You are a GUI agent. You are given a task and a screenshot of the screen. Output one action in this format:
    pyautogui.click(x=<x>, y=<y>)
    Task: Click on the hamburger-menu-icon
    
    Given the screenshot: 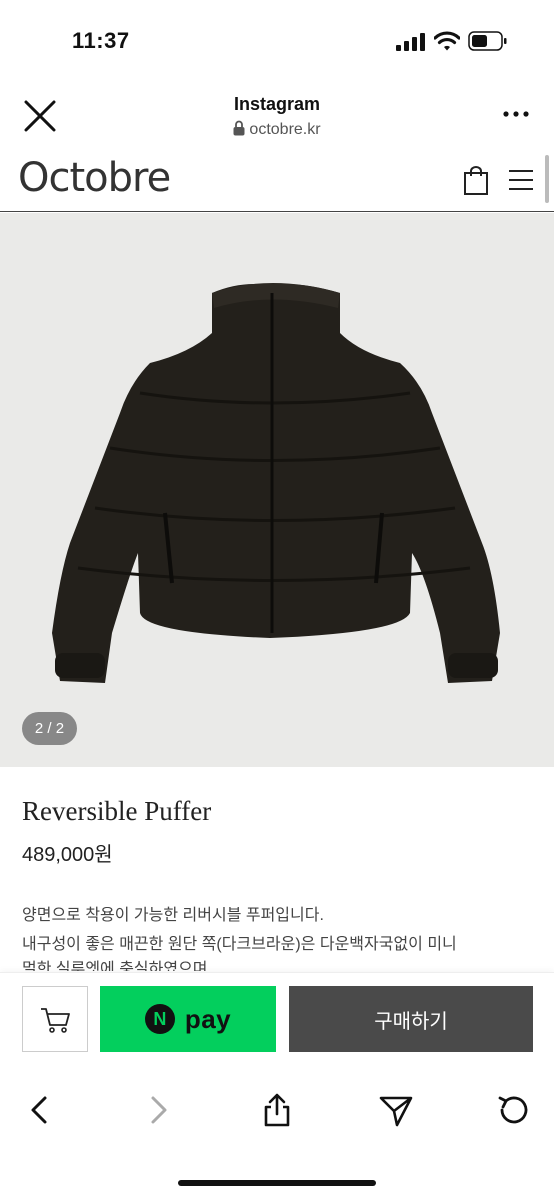 What is the action you would take?
    pyautogui.click(x=521, y=180)
    